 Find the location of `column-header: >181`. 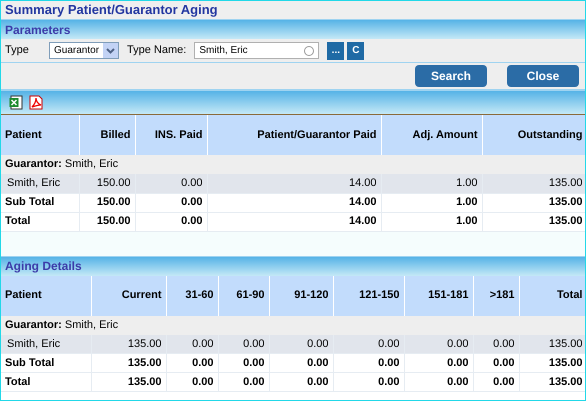

column-header: >181 is located at coordinates (496, 296).